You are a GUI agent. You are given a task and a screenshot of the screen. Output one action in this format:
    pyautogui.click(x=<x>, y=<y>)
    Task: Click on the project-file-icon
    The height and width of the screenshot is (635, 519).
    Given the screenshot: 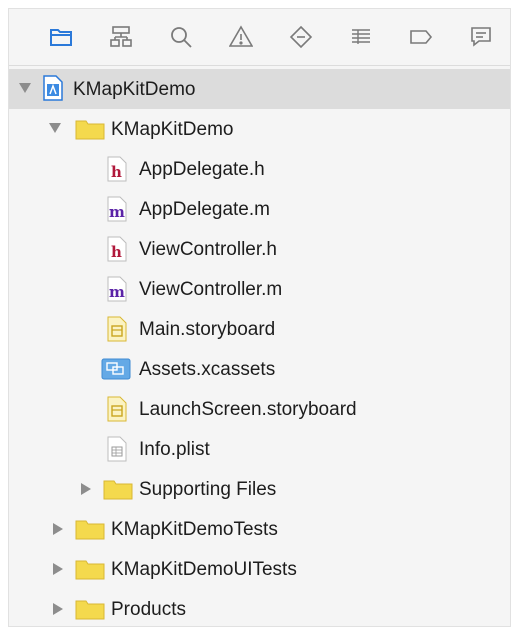 What is the action you would take?
    pyautogui.click(x=53, y=88)
    